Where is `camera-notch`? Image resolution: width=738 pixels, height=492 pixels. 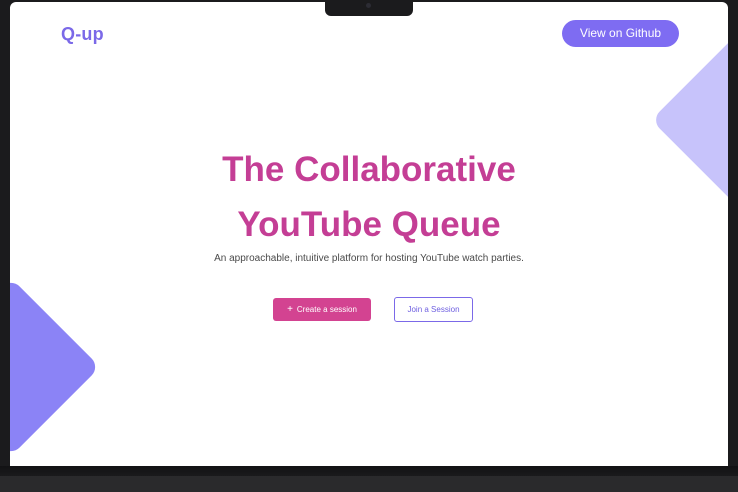 camera-notch is located at coordinates (369, 9).